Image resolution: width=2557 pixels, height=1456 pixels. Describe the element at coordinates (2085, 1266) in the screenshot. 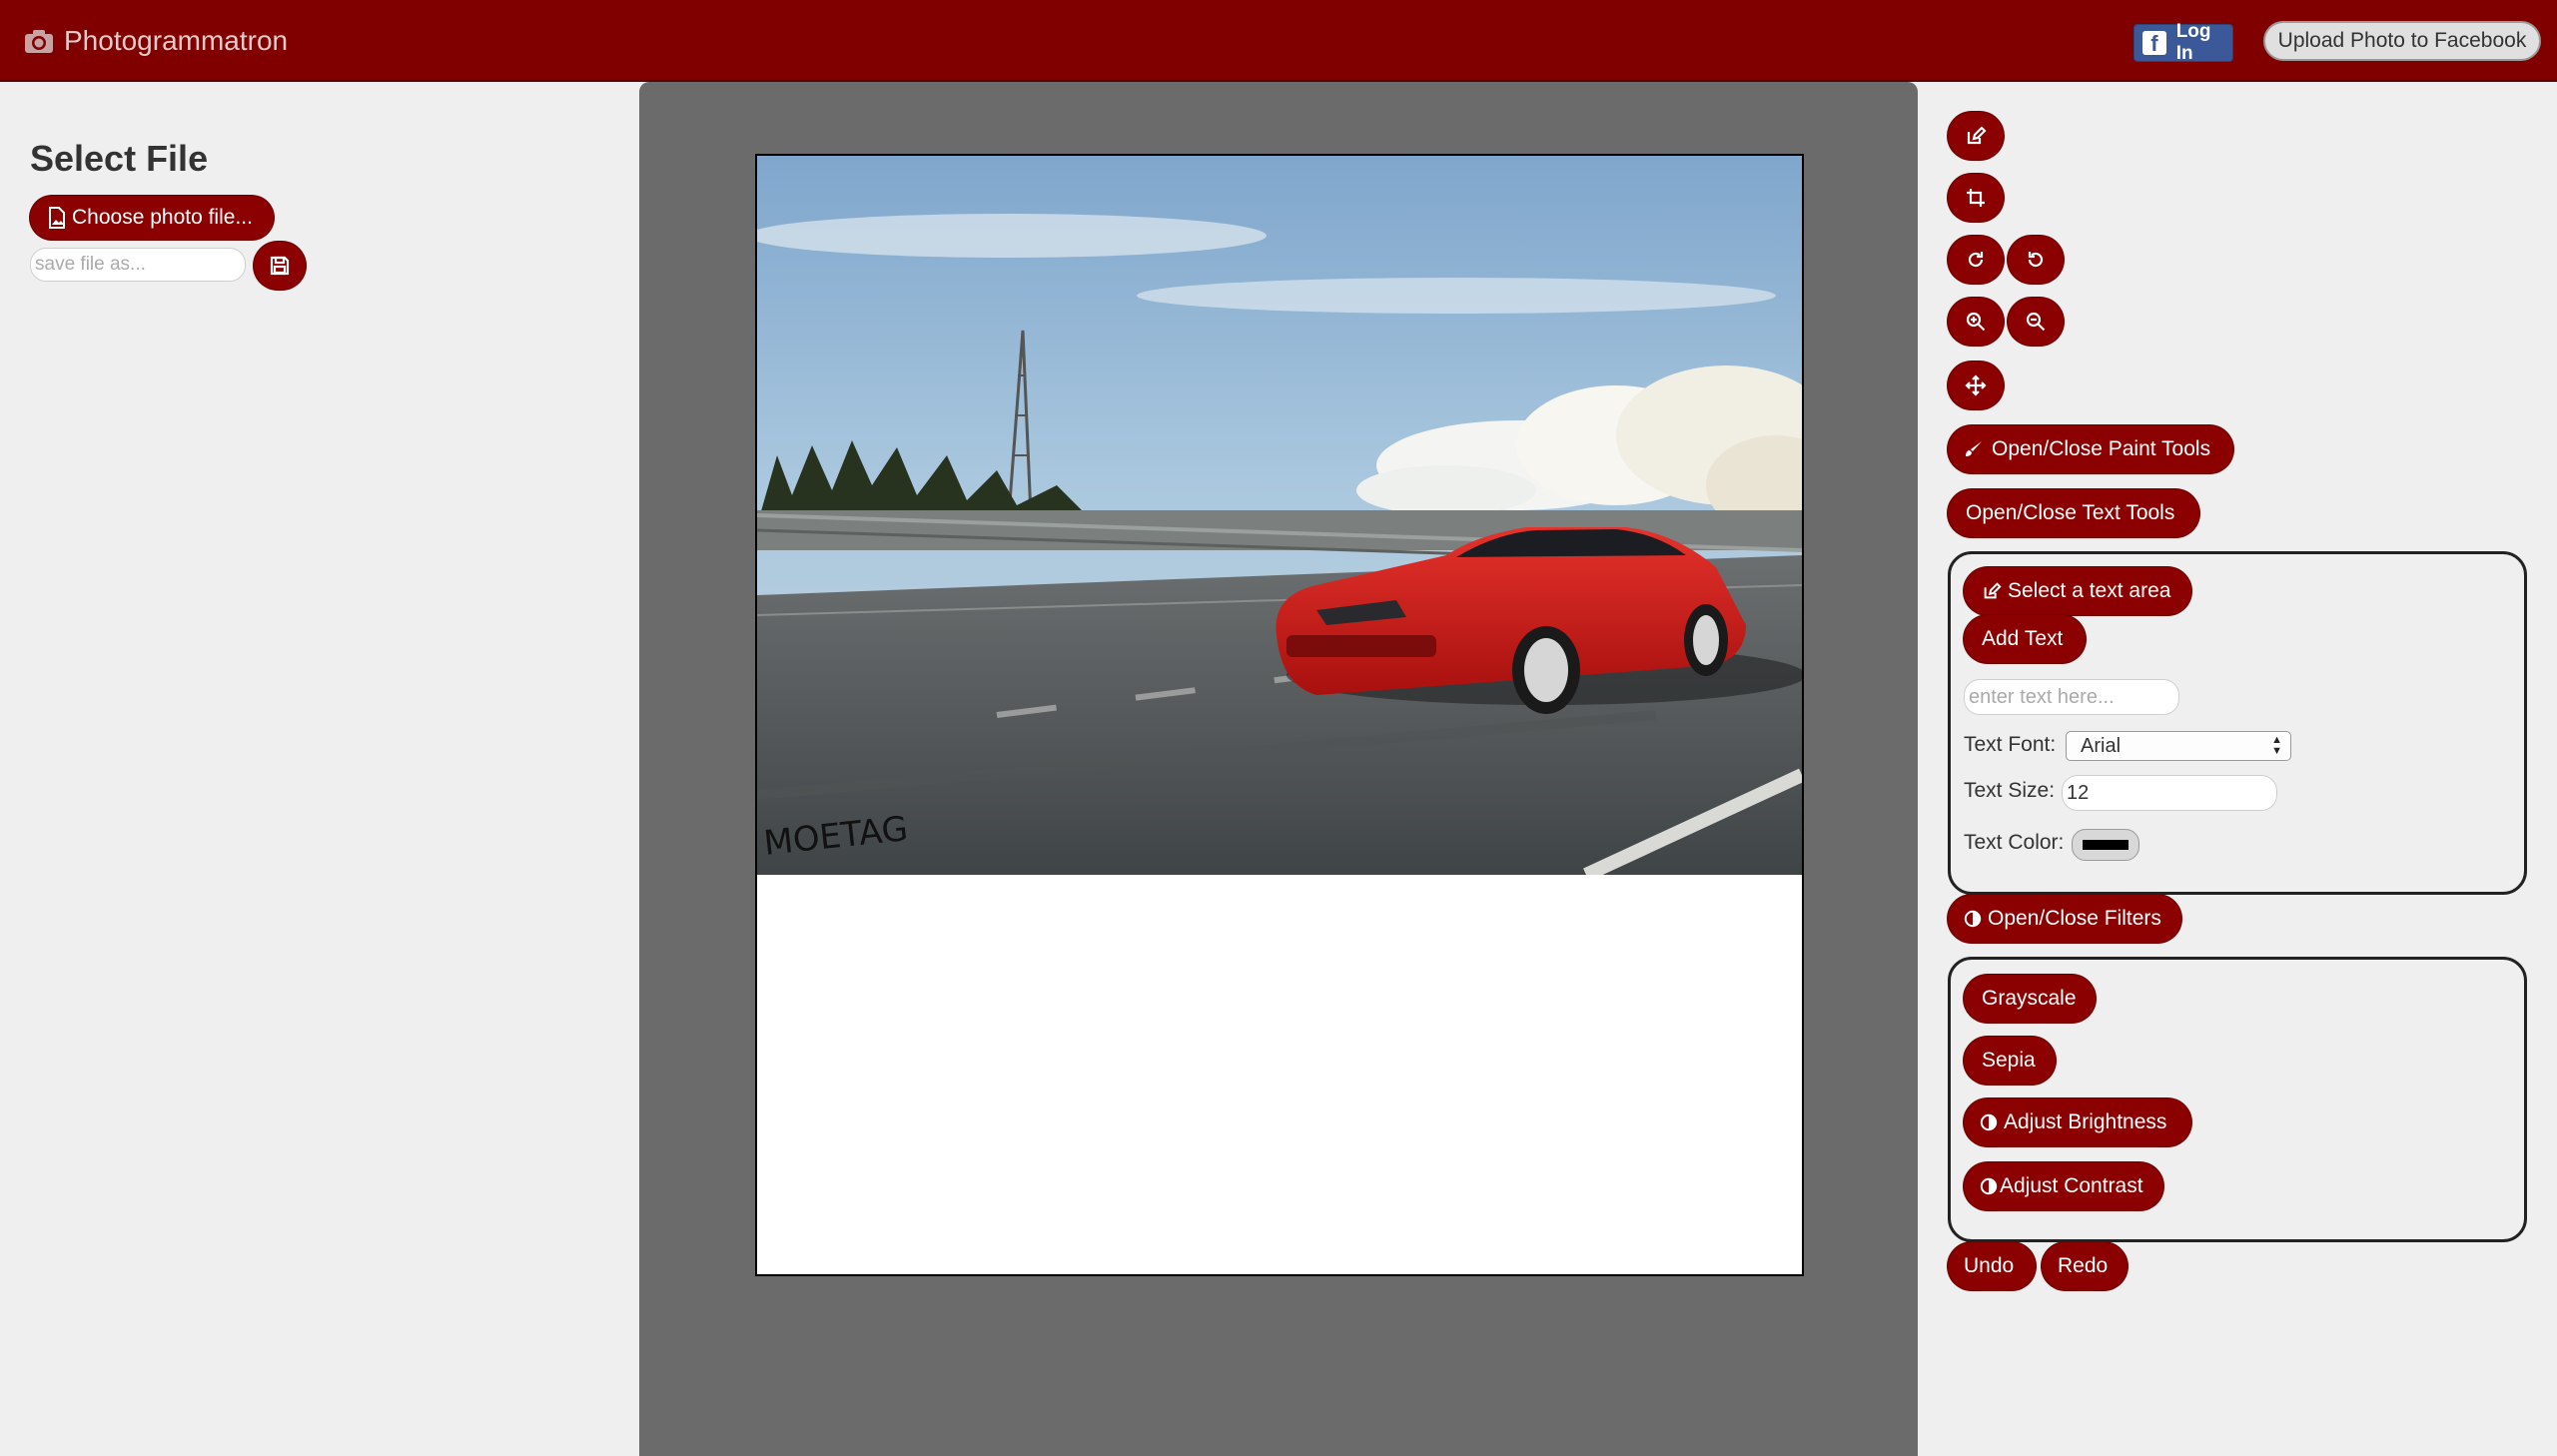

I see `redo-button: Redo` at that location.